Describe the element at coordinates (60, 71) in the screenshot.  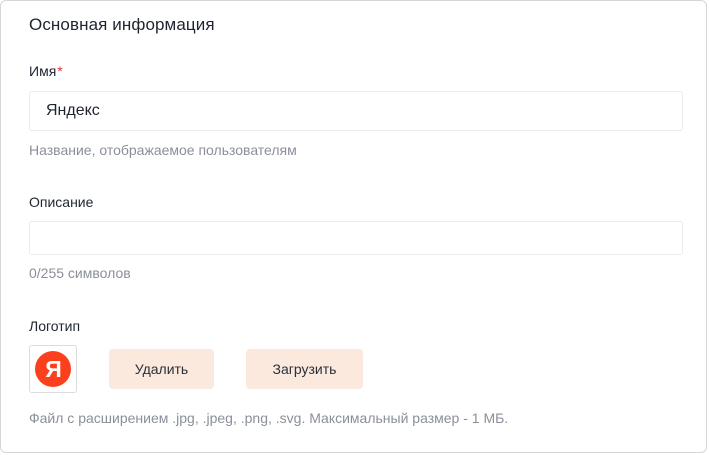
I see `required-mark: *` at that location.